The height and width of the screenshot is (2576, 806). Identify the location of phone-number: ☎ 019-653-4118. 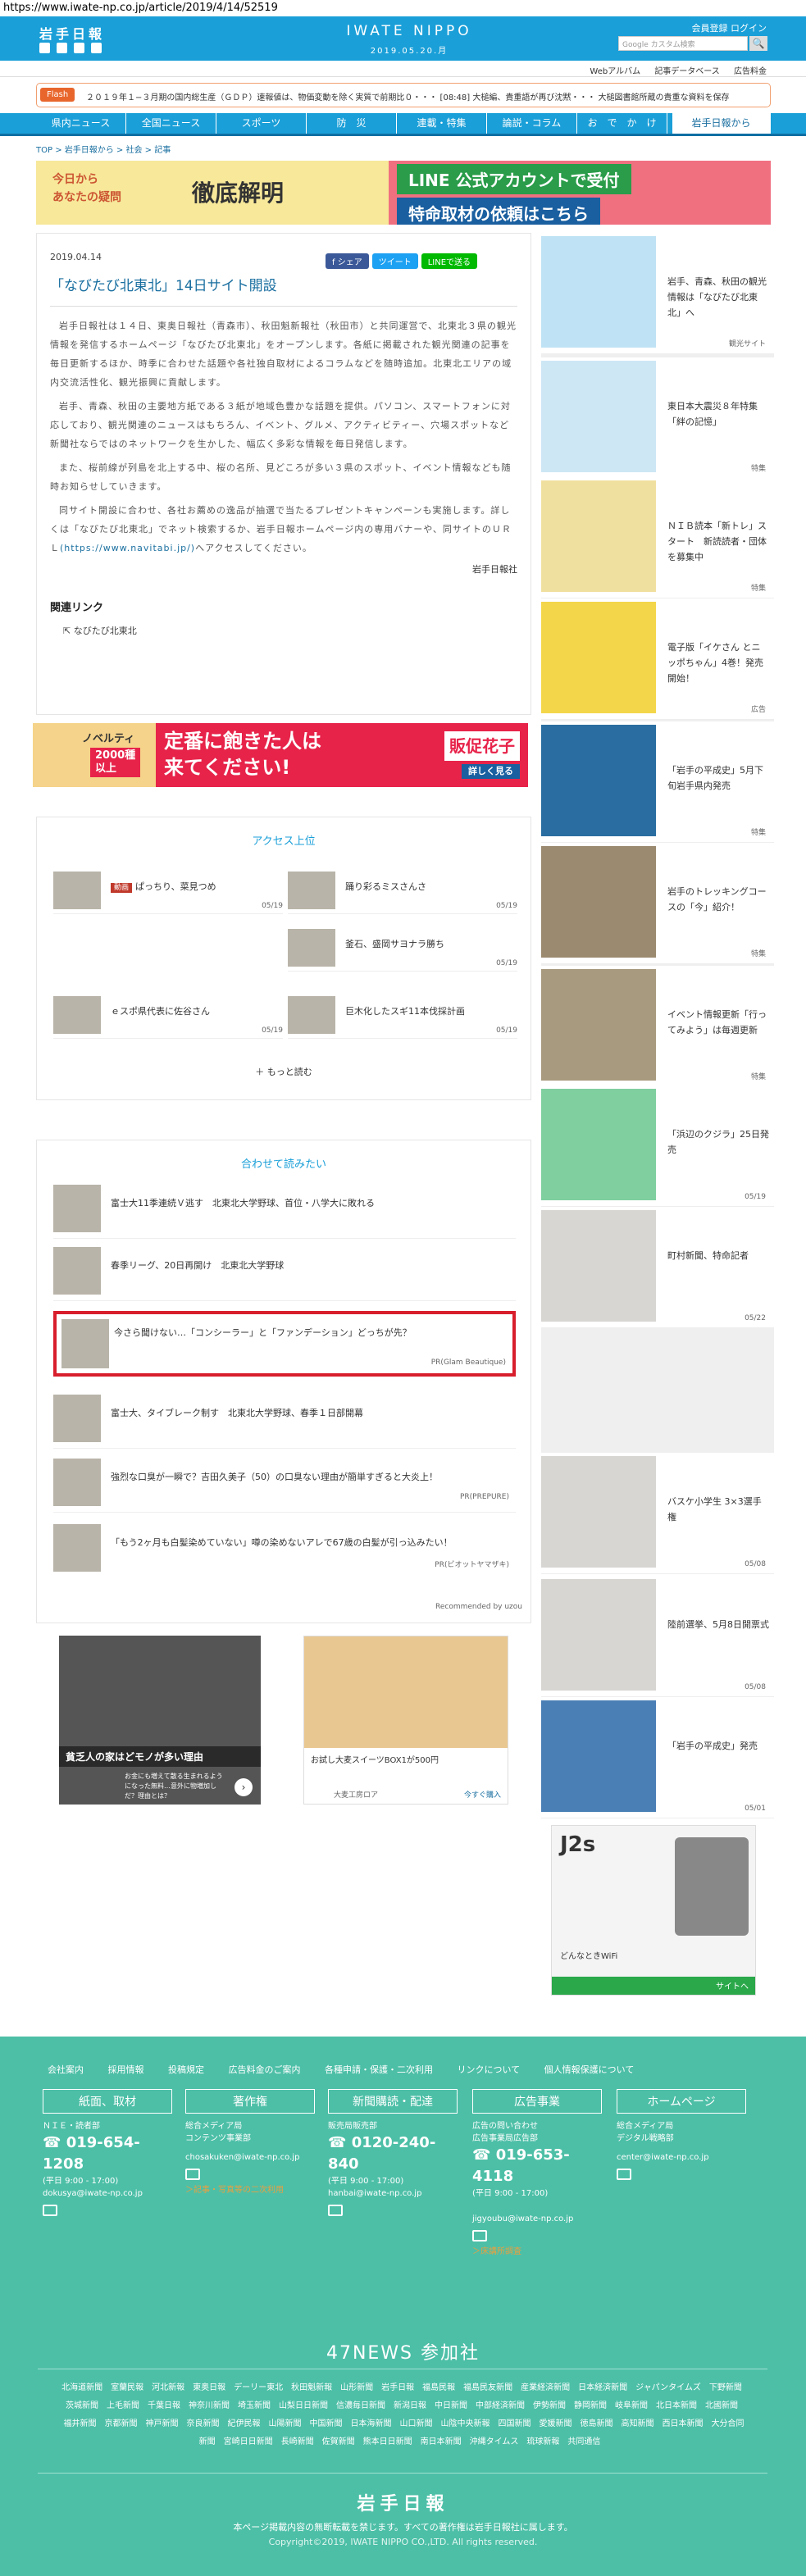
(537, 2166).